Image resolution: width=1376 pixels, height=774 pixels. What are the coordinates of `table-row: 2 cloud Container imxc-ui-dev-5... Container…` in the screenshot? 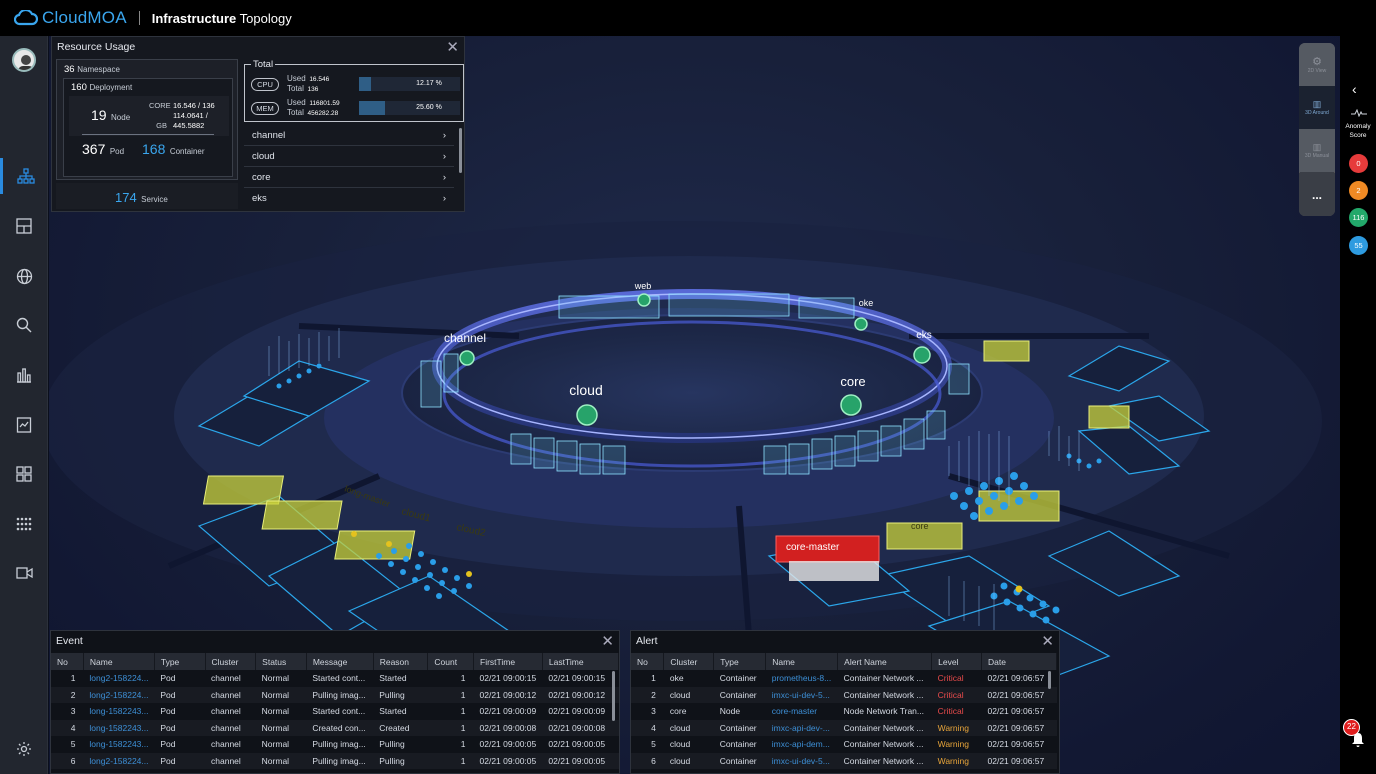 It's located at (844, 694).